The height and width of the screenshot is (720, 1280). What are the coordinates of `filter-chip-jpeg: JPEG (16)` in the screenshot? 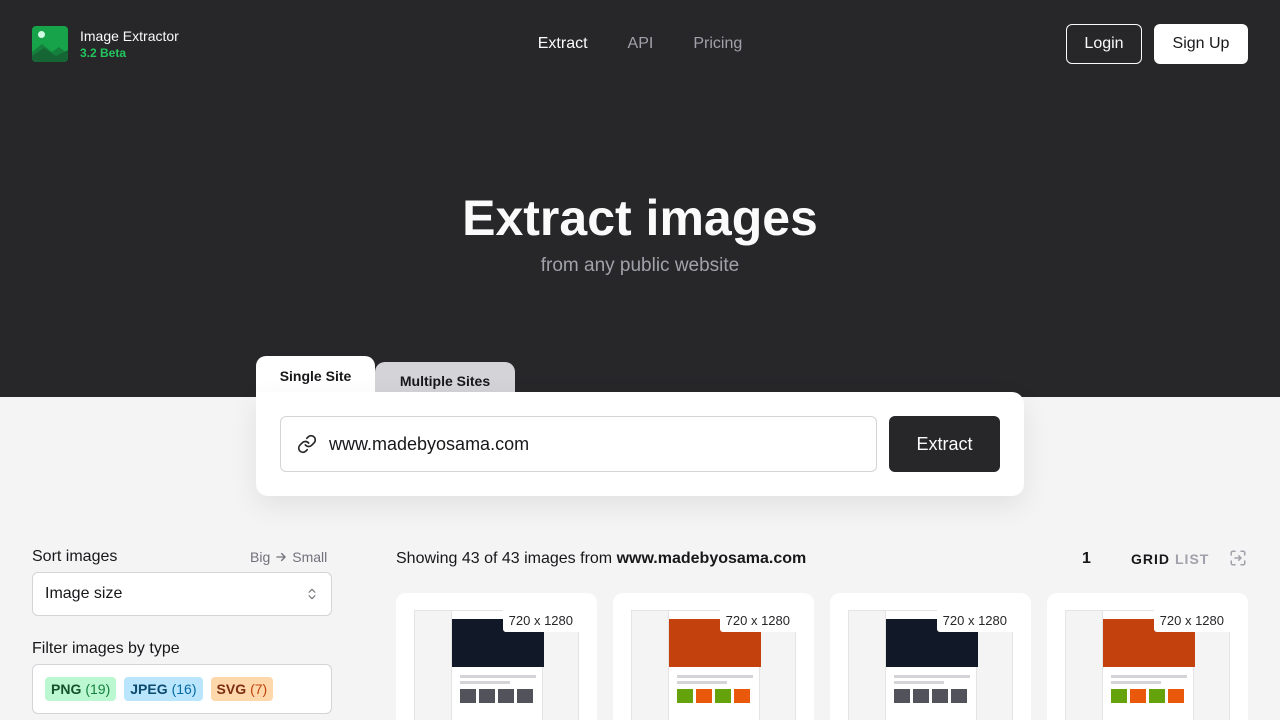 It's located at (163, 689).